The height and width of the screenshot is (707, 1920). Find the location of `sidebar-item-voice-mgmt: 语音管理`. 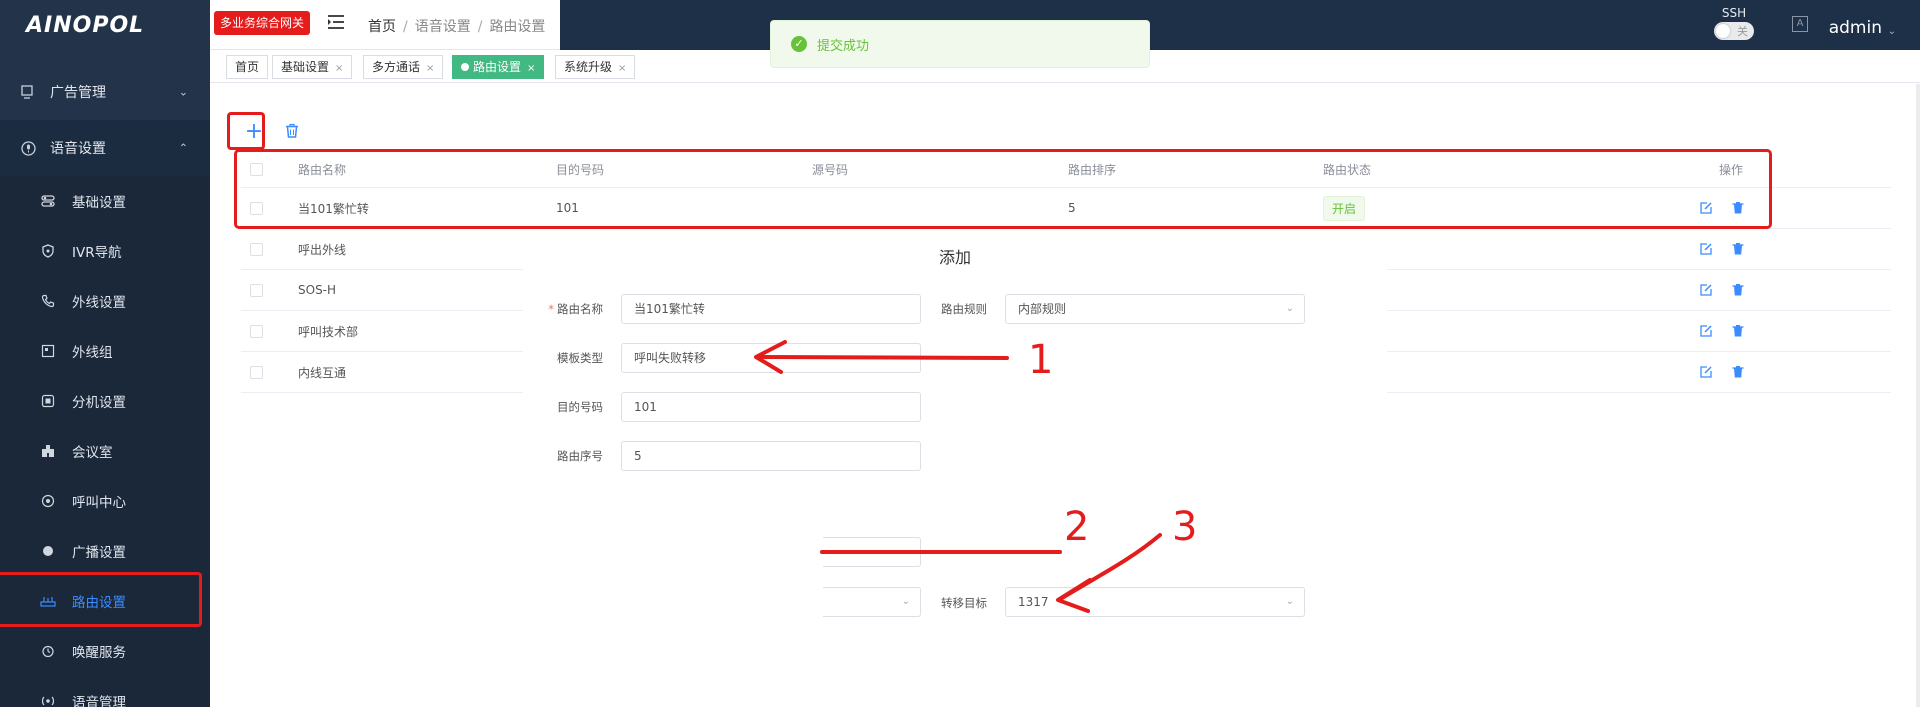

sidebar-item-voice-mgmt: 语音管理 is located at coordinates (105, 691).